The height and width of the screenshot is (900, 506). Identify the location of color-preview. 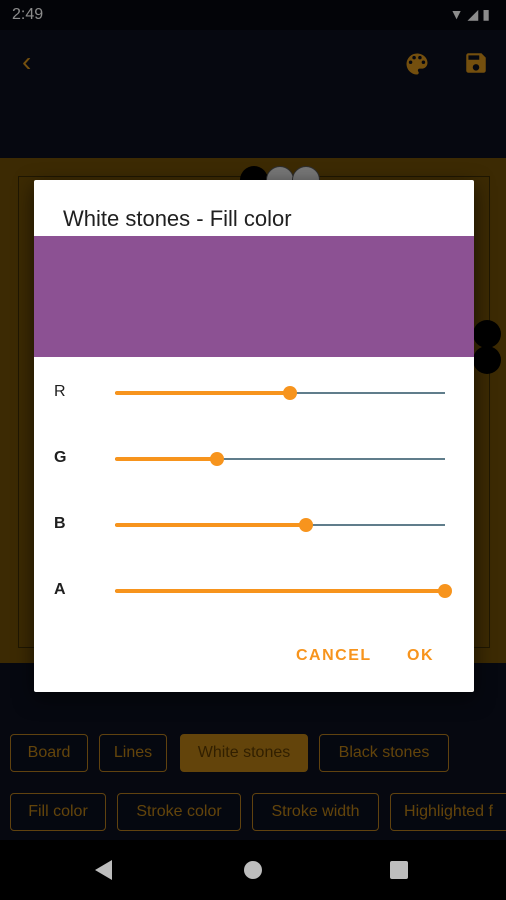
(254, 296).